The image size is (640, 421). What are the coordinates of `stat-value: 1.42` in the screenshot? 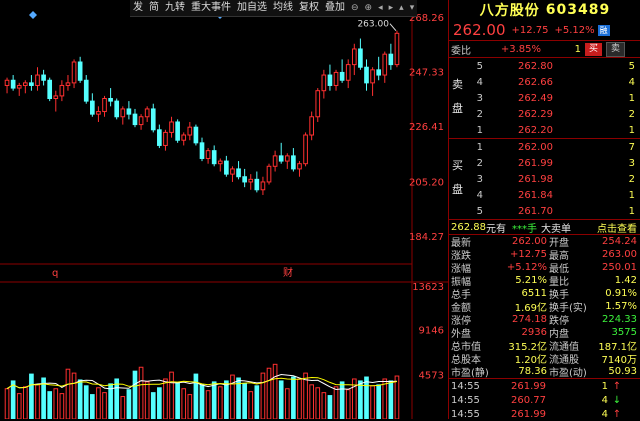 It's located at (625, 280).